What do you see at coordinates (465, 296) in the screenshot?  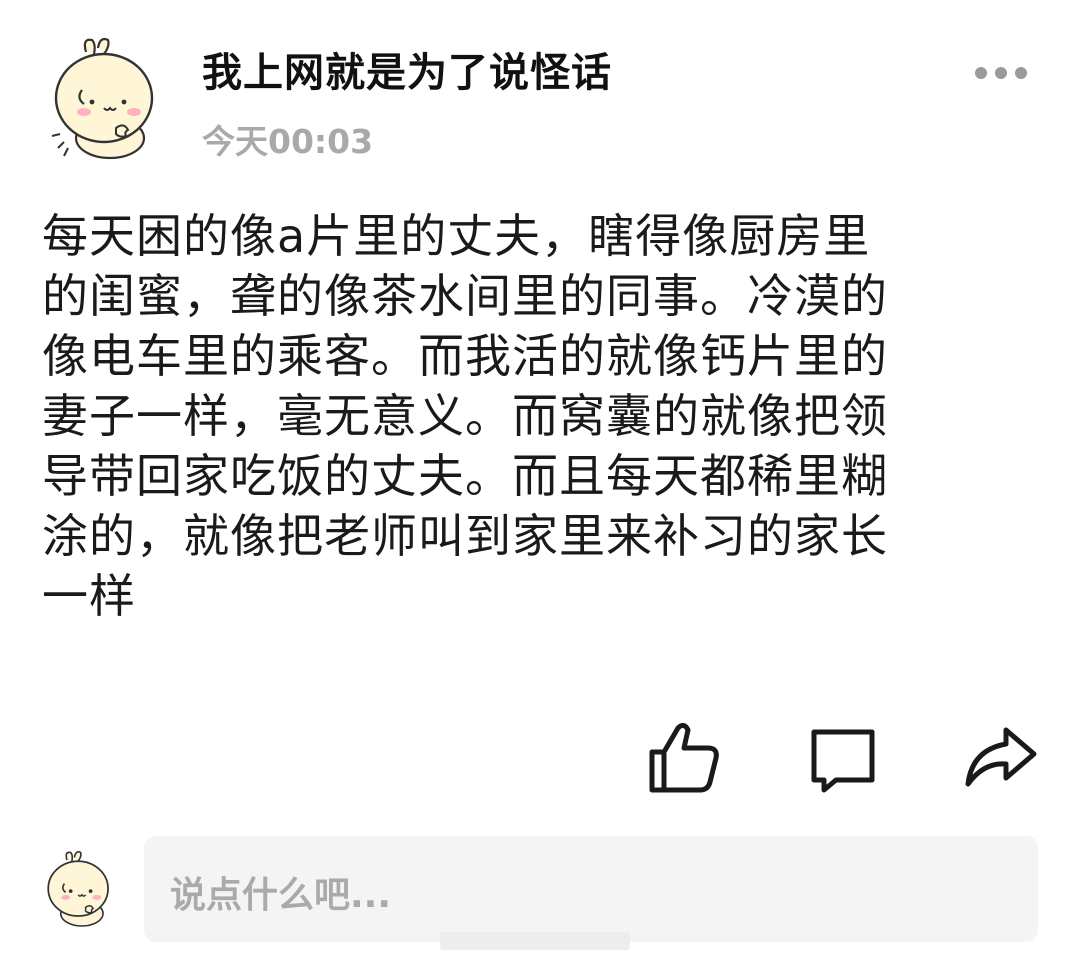 I see `post-content-line: 的闺蜜，聋的像茶水间里的同事。冷漠的` at bounding box center [465, 296].